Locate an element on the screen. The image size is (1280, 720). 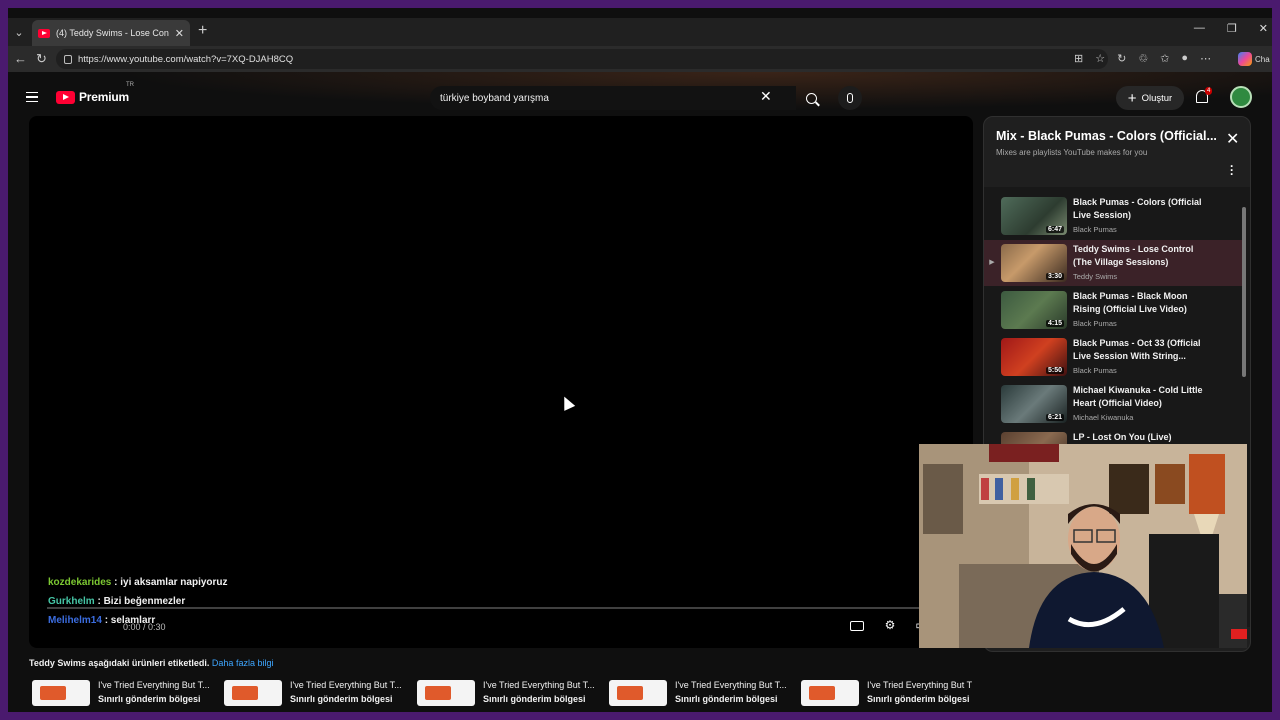
webcam-overlay is located at coordinates (1083, 546).